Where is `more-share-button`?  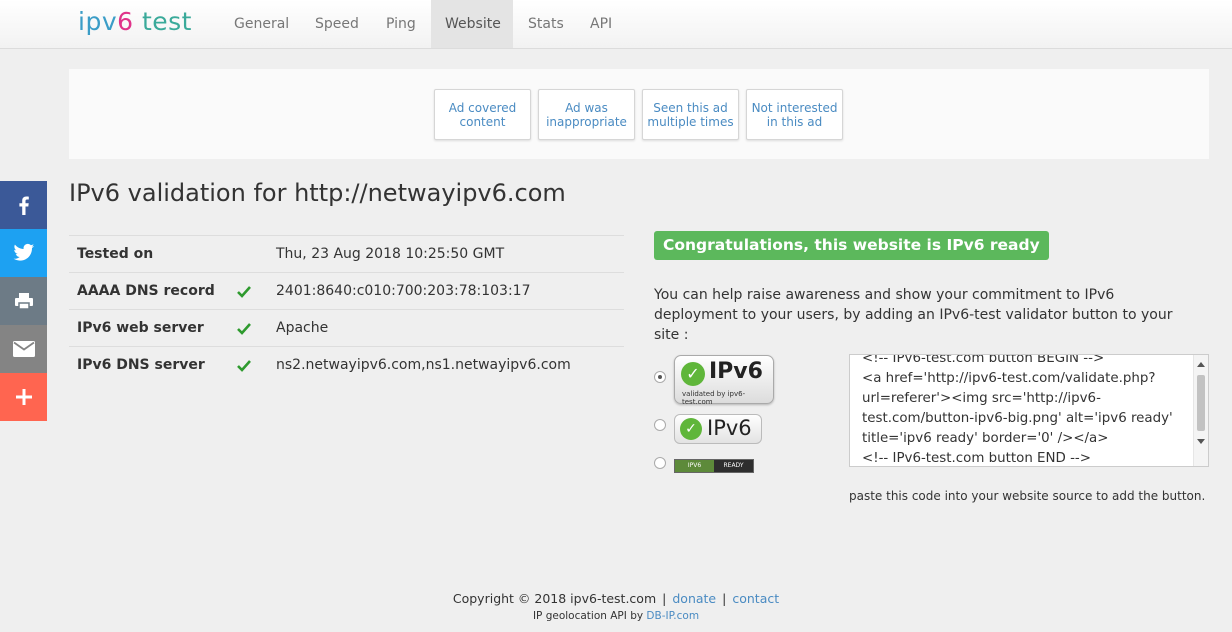 more-share-button is located at coordinates (23, 397).